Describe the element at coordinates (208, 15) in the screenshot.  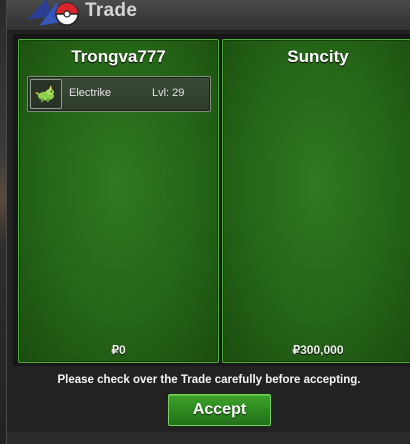
I see `title-bar: Trade` at that location.